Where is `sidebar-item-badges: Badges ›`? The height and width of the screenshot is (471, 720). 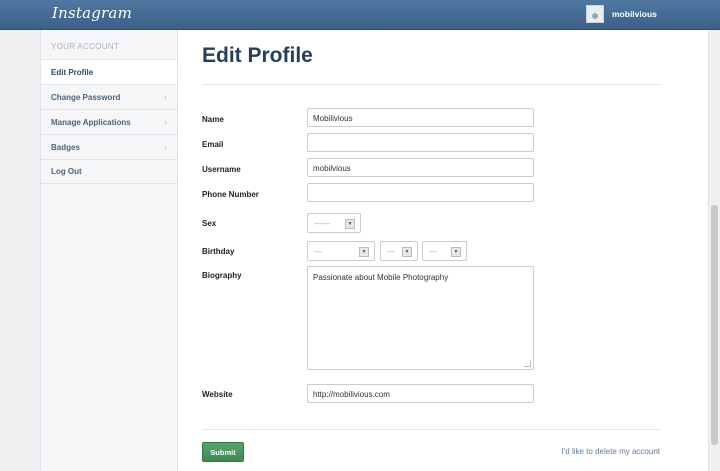 sidebar-item-badges: Badges › is located at coordinates (109, 146).